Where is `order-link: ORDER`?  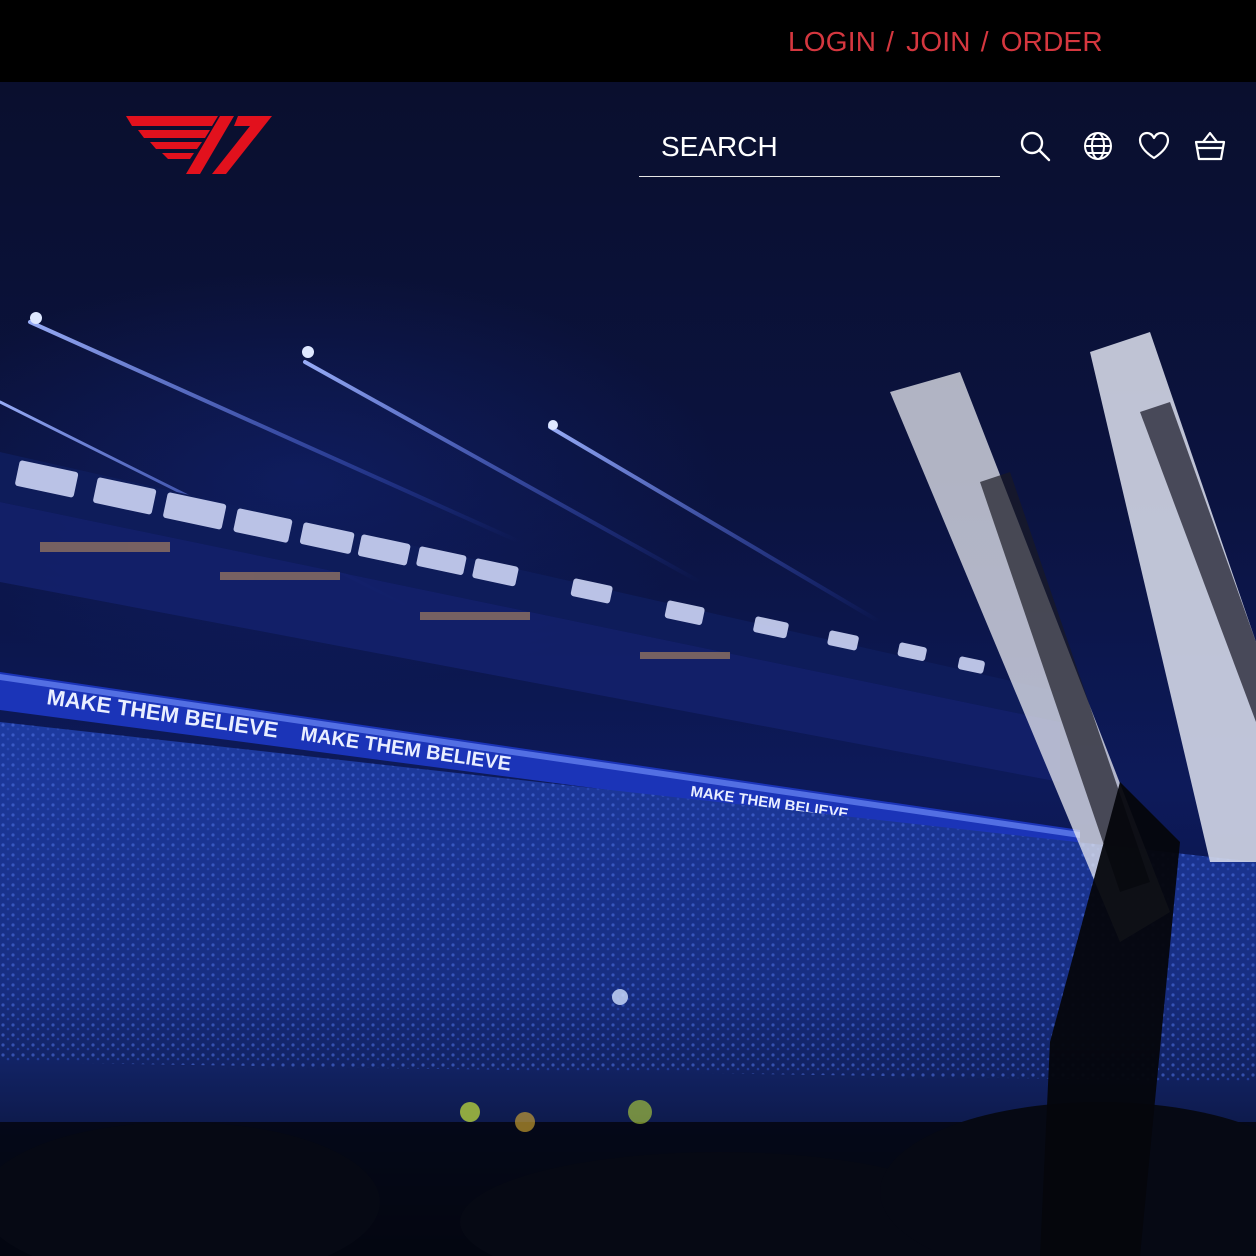 order-link: ORDER is located at coordinates (1052, 42).